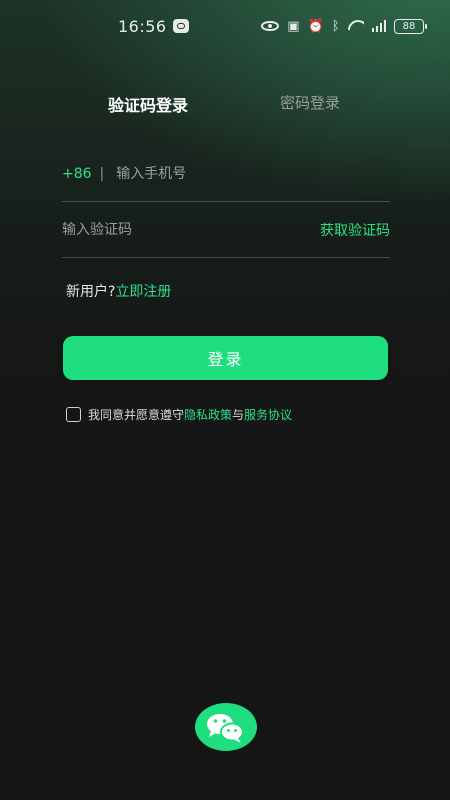  I want to click on register-question: 新用户?, so click(91, 292).